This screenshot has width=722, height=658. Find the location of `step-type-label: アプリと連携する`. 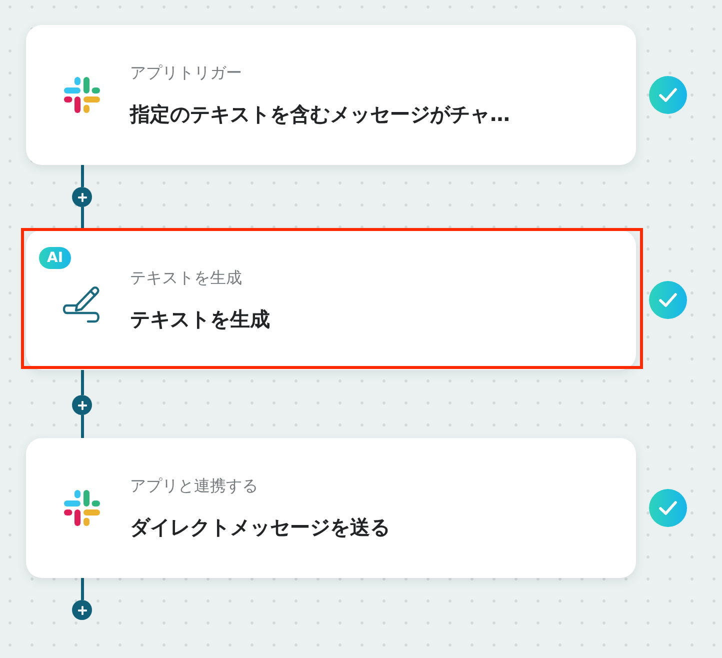

step-type-label: アプリと連携する is located at coordinates (194, 486).